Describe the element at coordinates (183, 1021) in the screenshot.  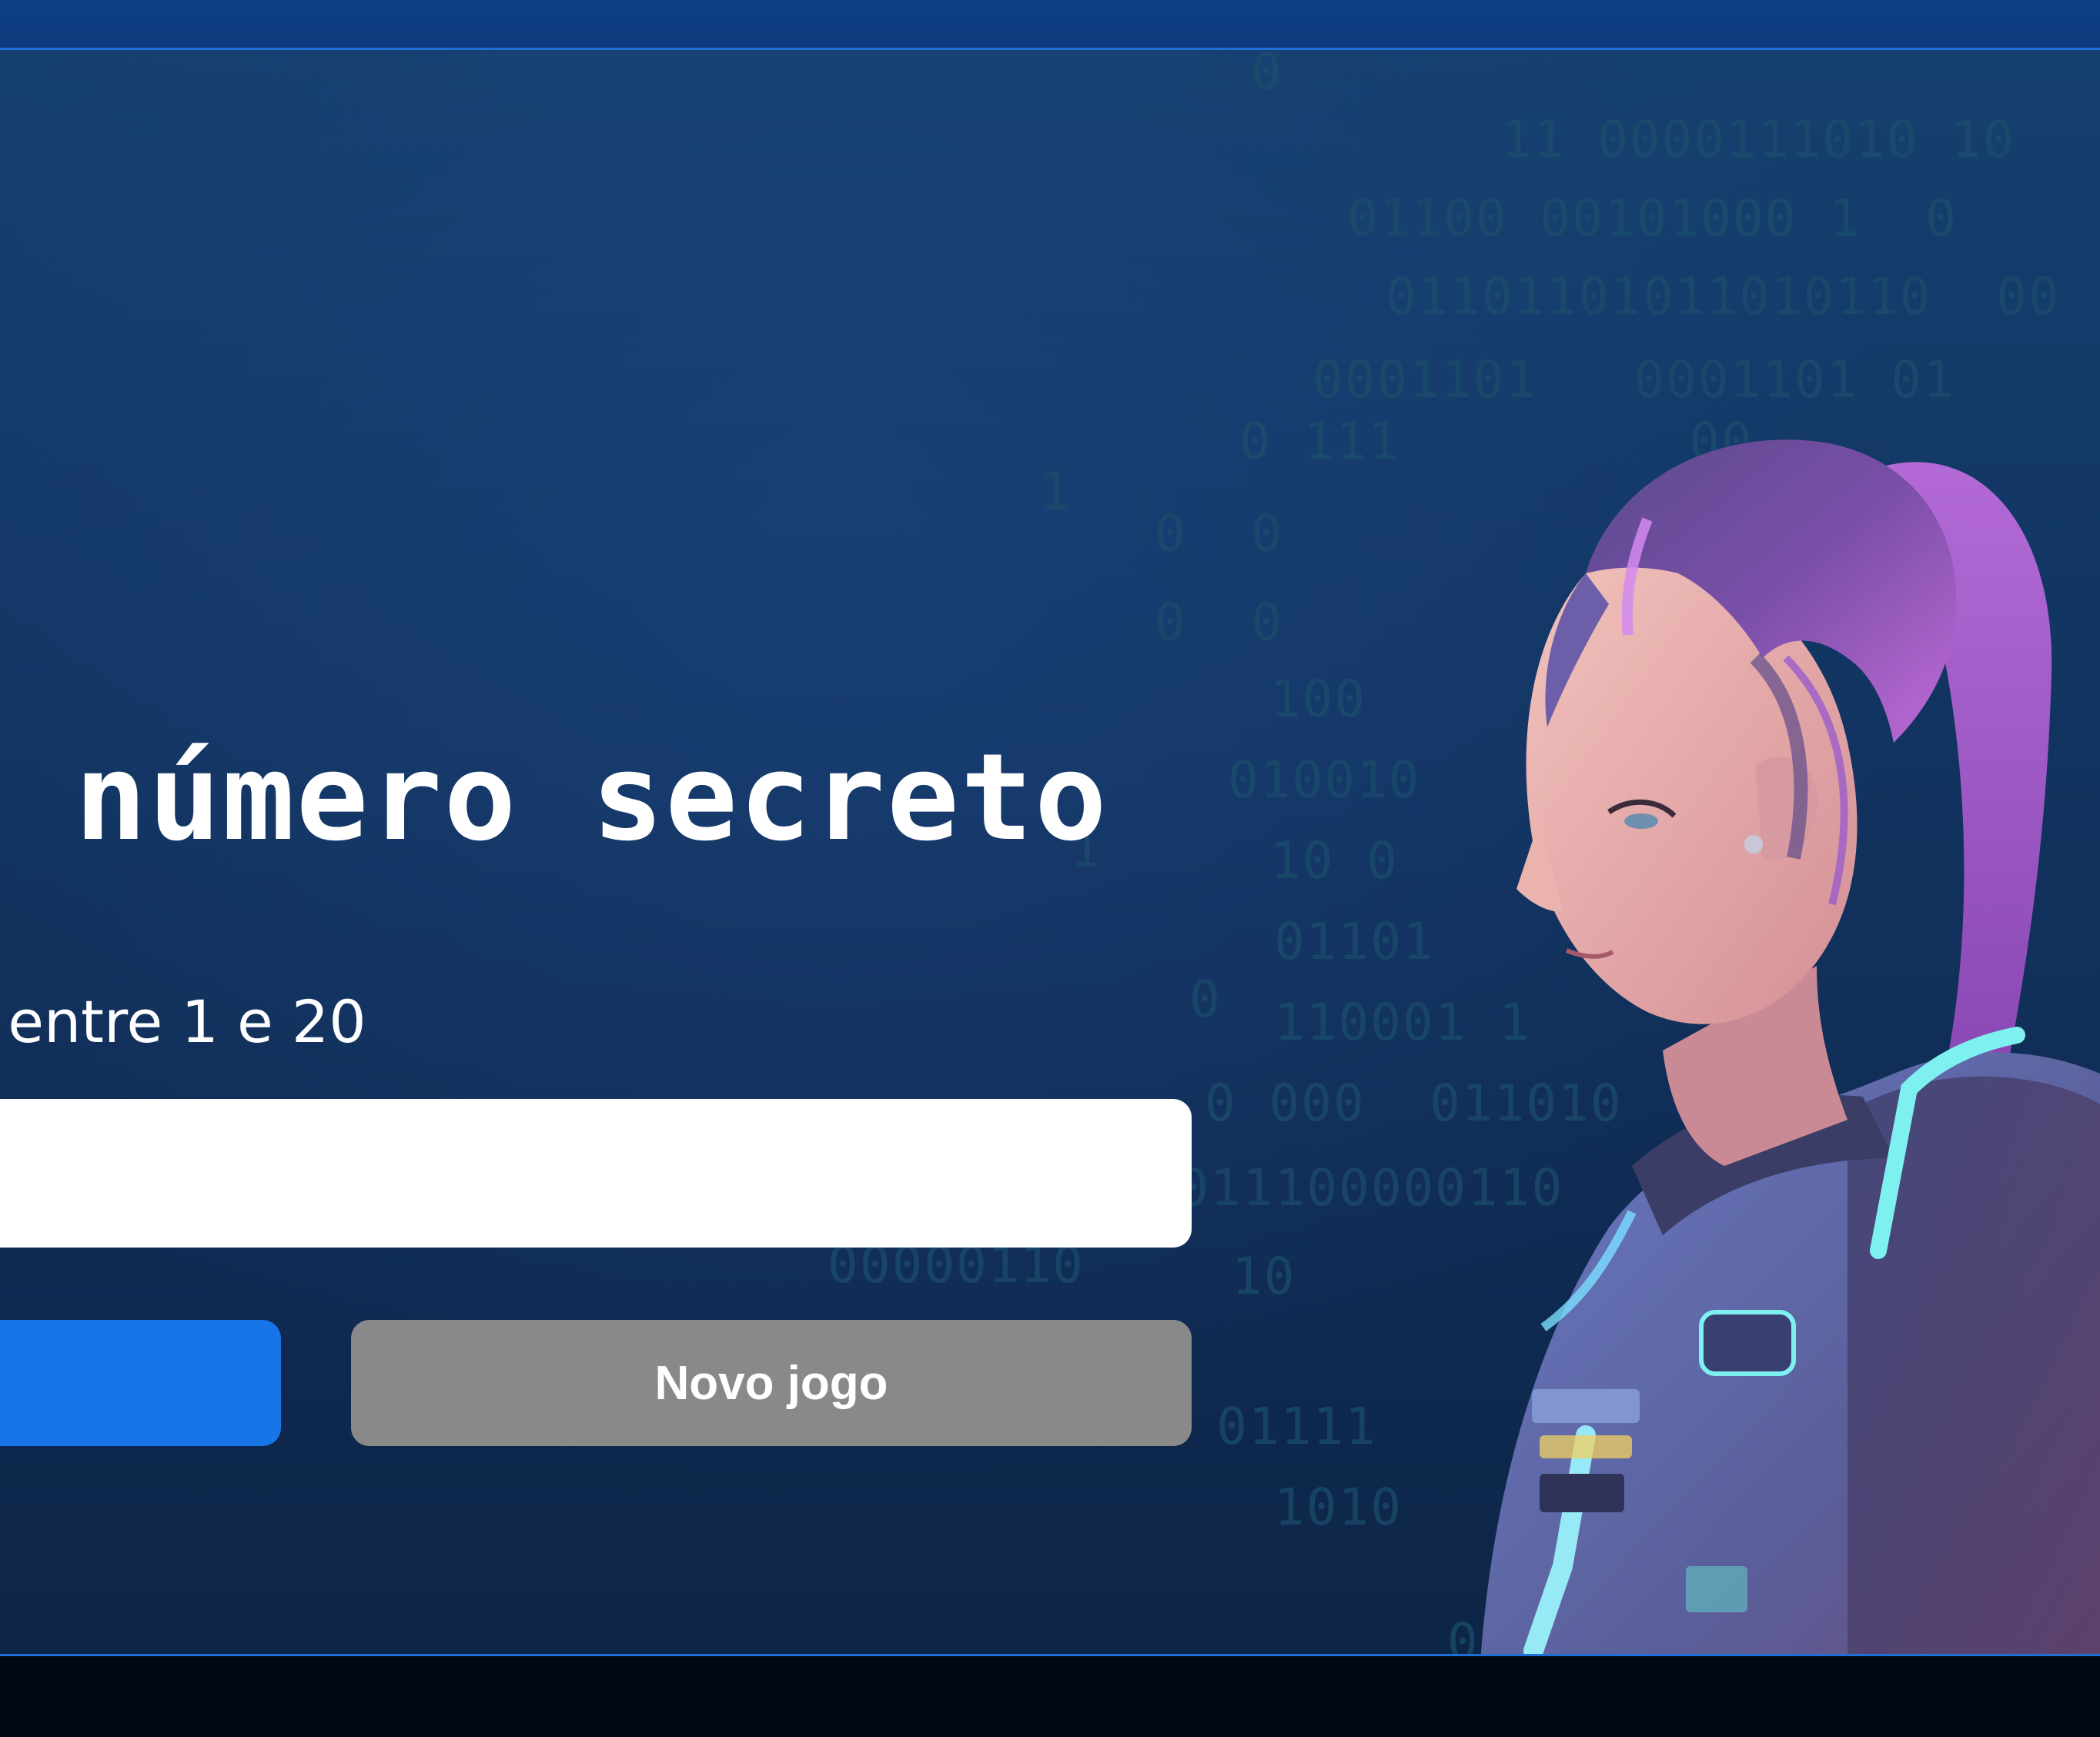
I see `instruction-text: ro entre 1 e 20` at that location.